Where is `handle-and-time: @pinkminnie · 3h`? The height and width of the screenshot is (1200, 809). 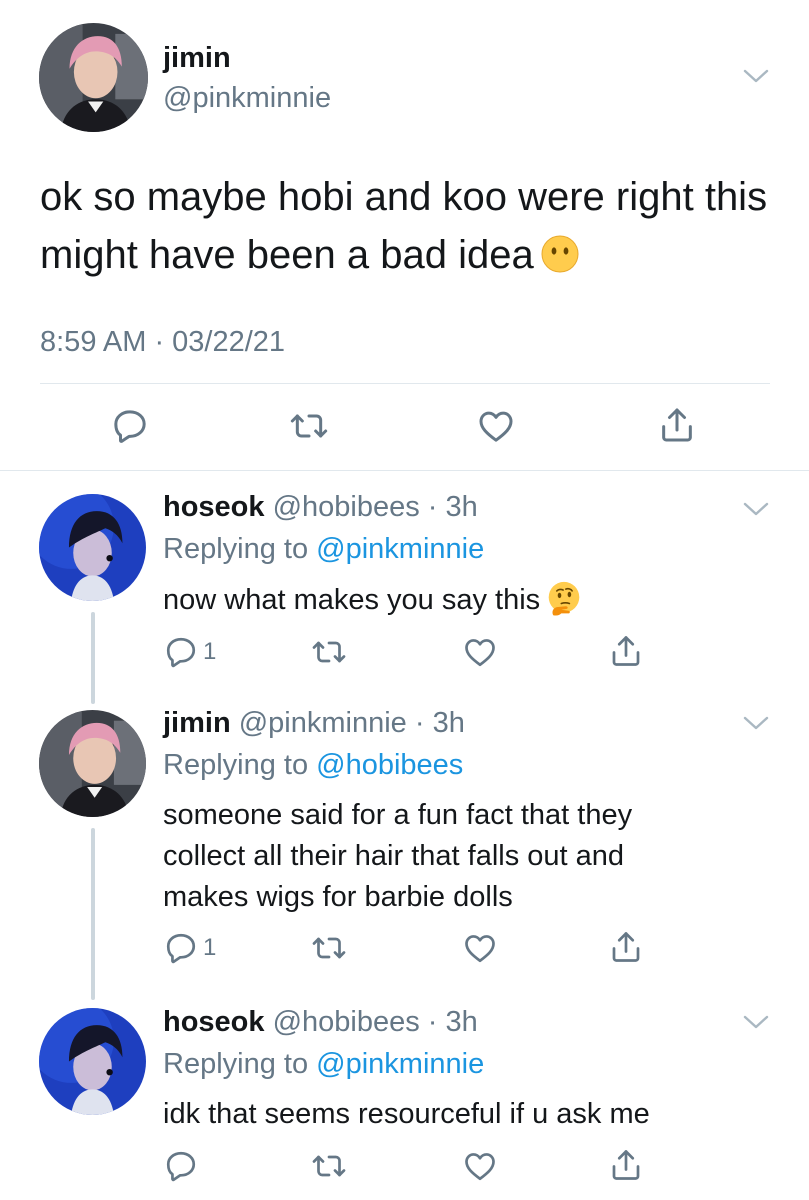
handle-and-time: @pinkminnie · 3h is located at coordinates (352, 723).